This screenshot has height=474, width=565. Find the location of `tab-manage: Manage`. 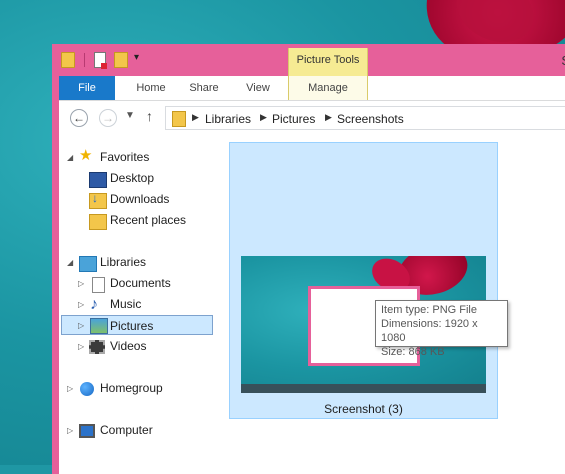

tab-manage: Manage is located at coordinates (328, 88).